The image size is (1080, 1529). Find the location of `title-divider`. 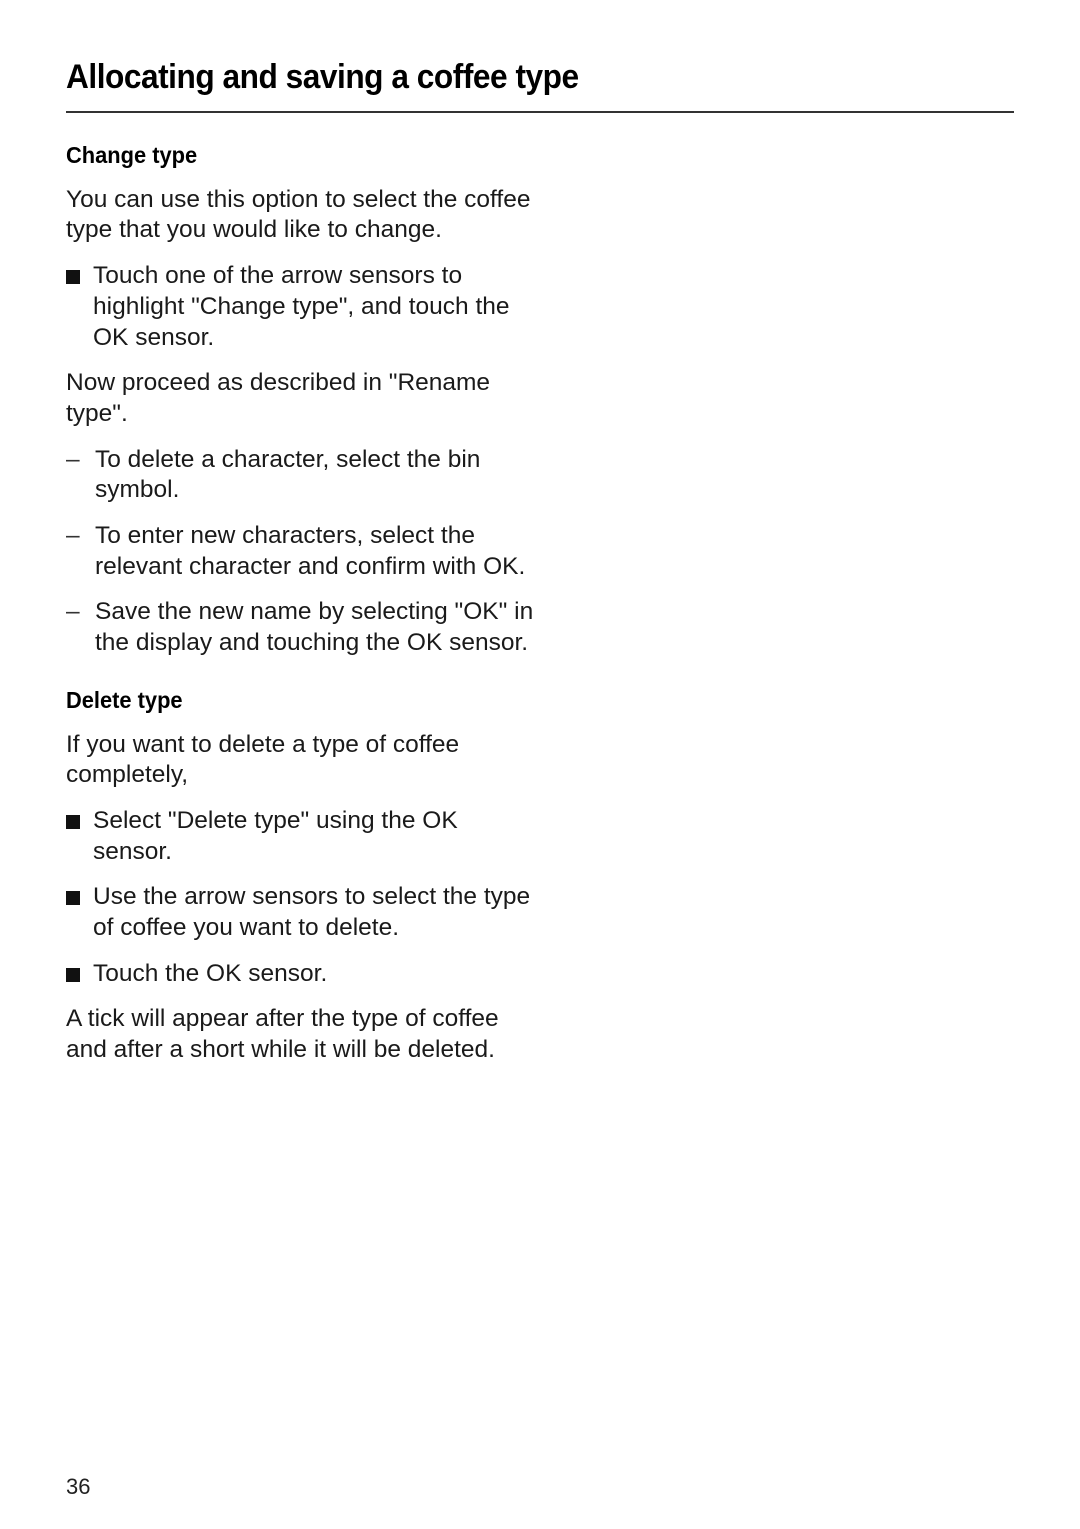

title-divider is located at coordinates (540, 112).